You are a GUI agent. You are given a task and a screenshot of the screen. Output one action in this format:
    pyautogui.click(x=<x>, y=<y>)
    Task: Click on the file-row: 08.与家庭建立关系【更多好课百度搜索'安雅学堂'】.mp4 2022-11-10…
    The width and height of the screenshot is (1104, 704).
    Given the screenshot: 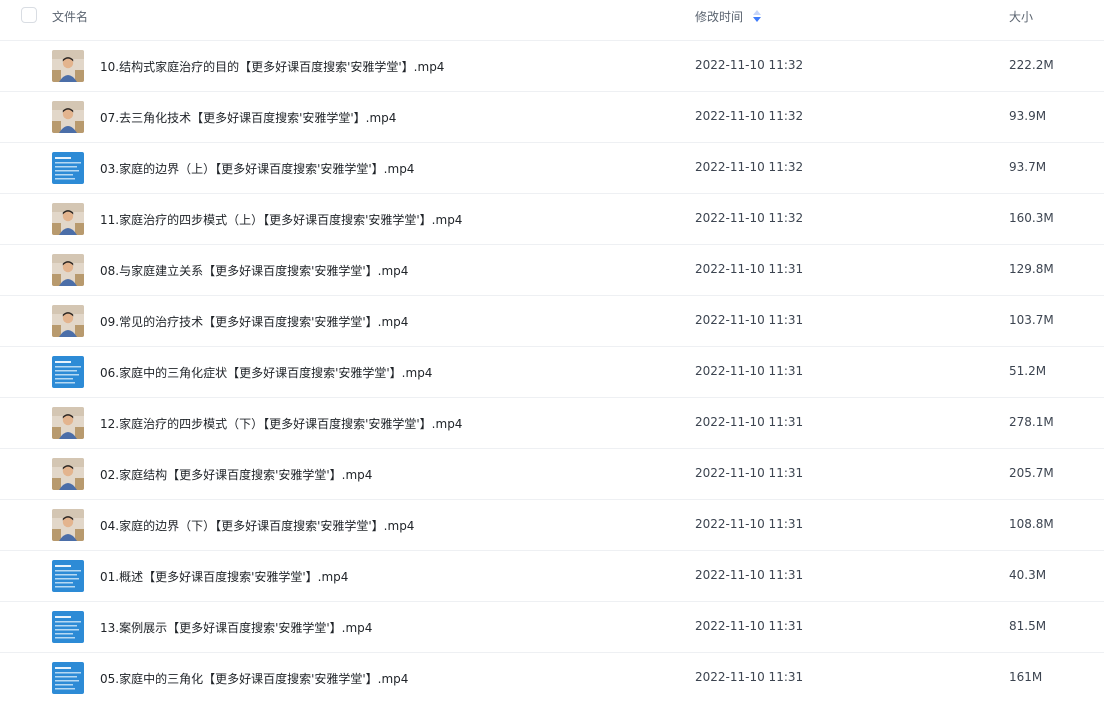 What is the action you would take?
    pyautogui.click(x=552, y=269)
    